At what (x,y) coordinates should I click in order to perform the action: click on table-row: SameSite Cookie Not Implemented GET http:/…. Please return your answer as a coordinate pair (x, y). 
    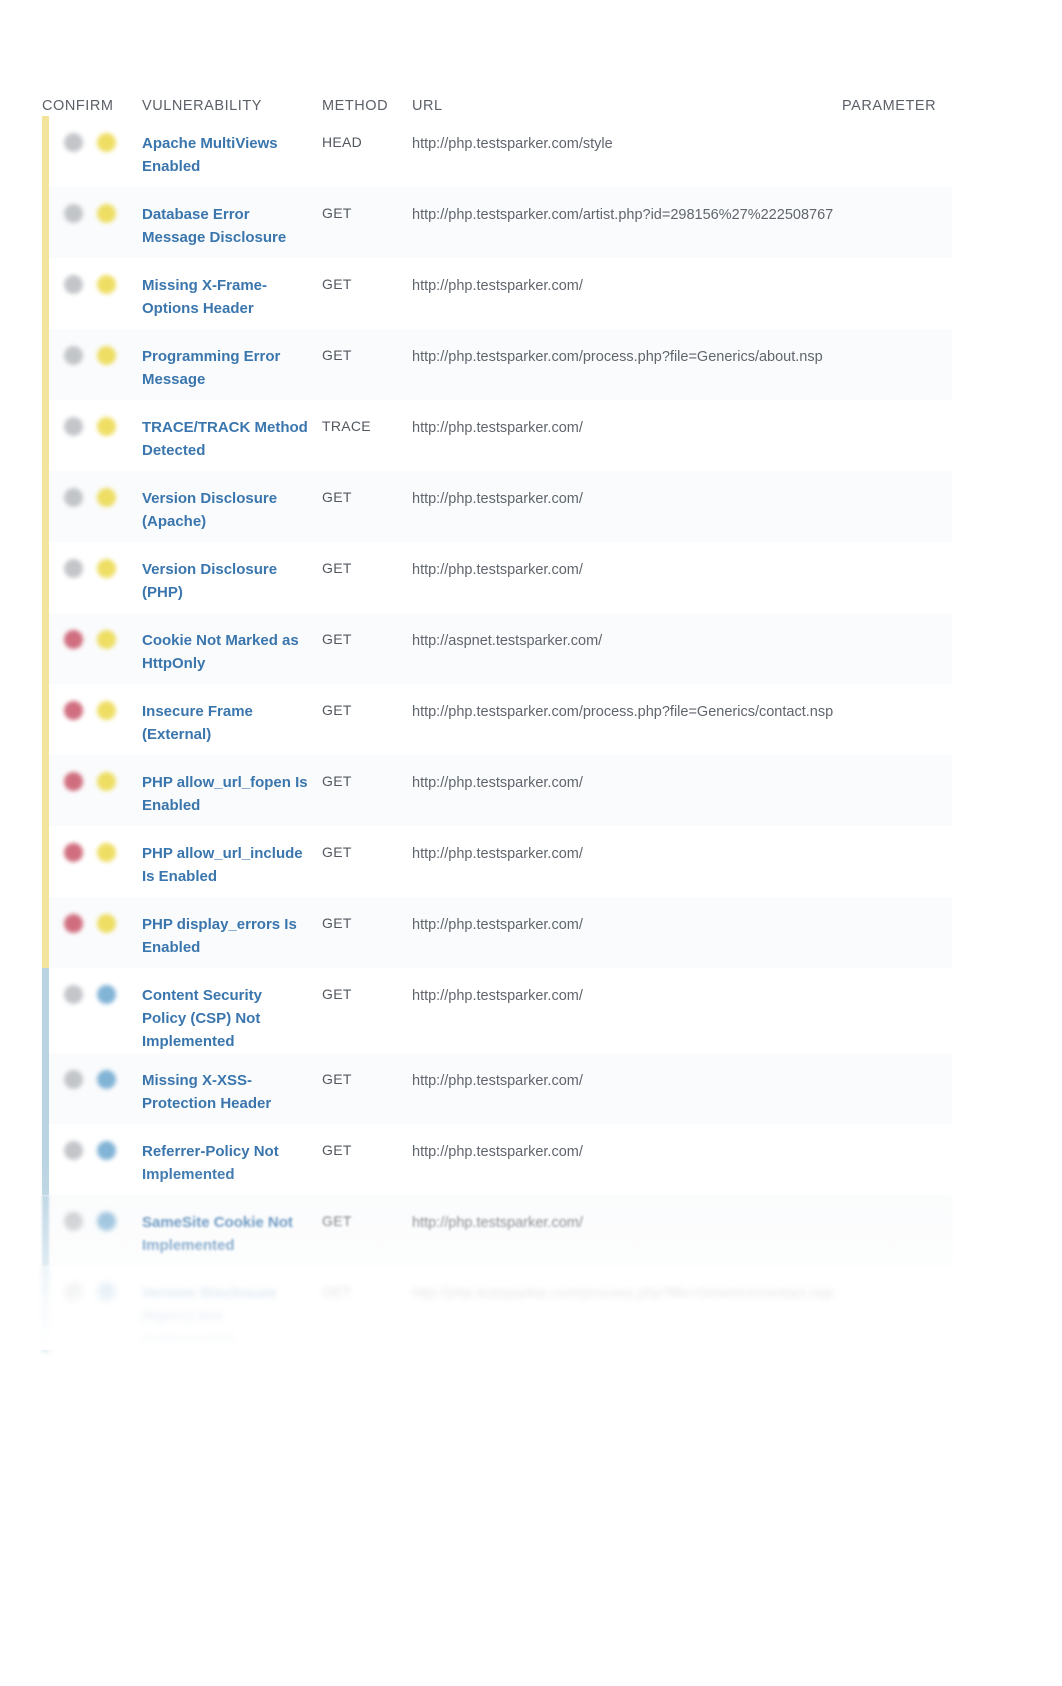
    Looking at the image, I should click on (497, 1230).